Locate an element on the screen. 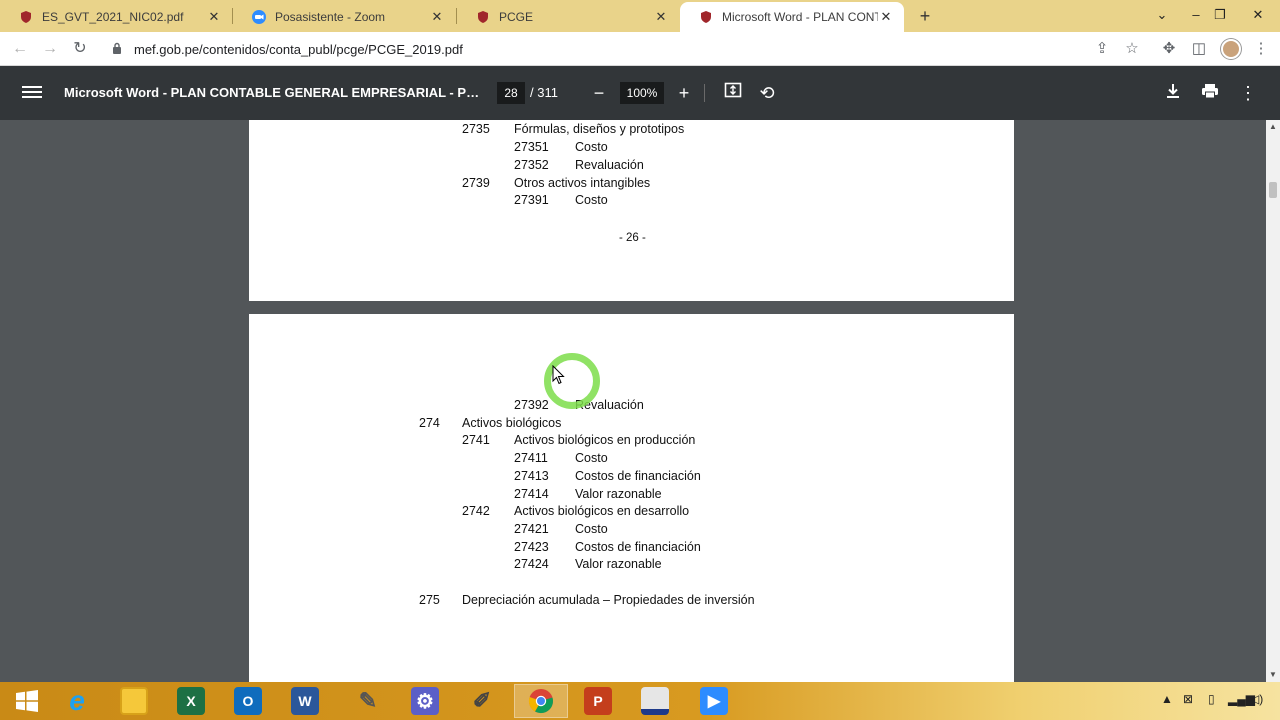  account-code: 2735 is located at coordinates (476, 129).